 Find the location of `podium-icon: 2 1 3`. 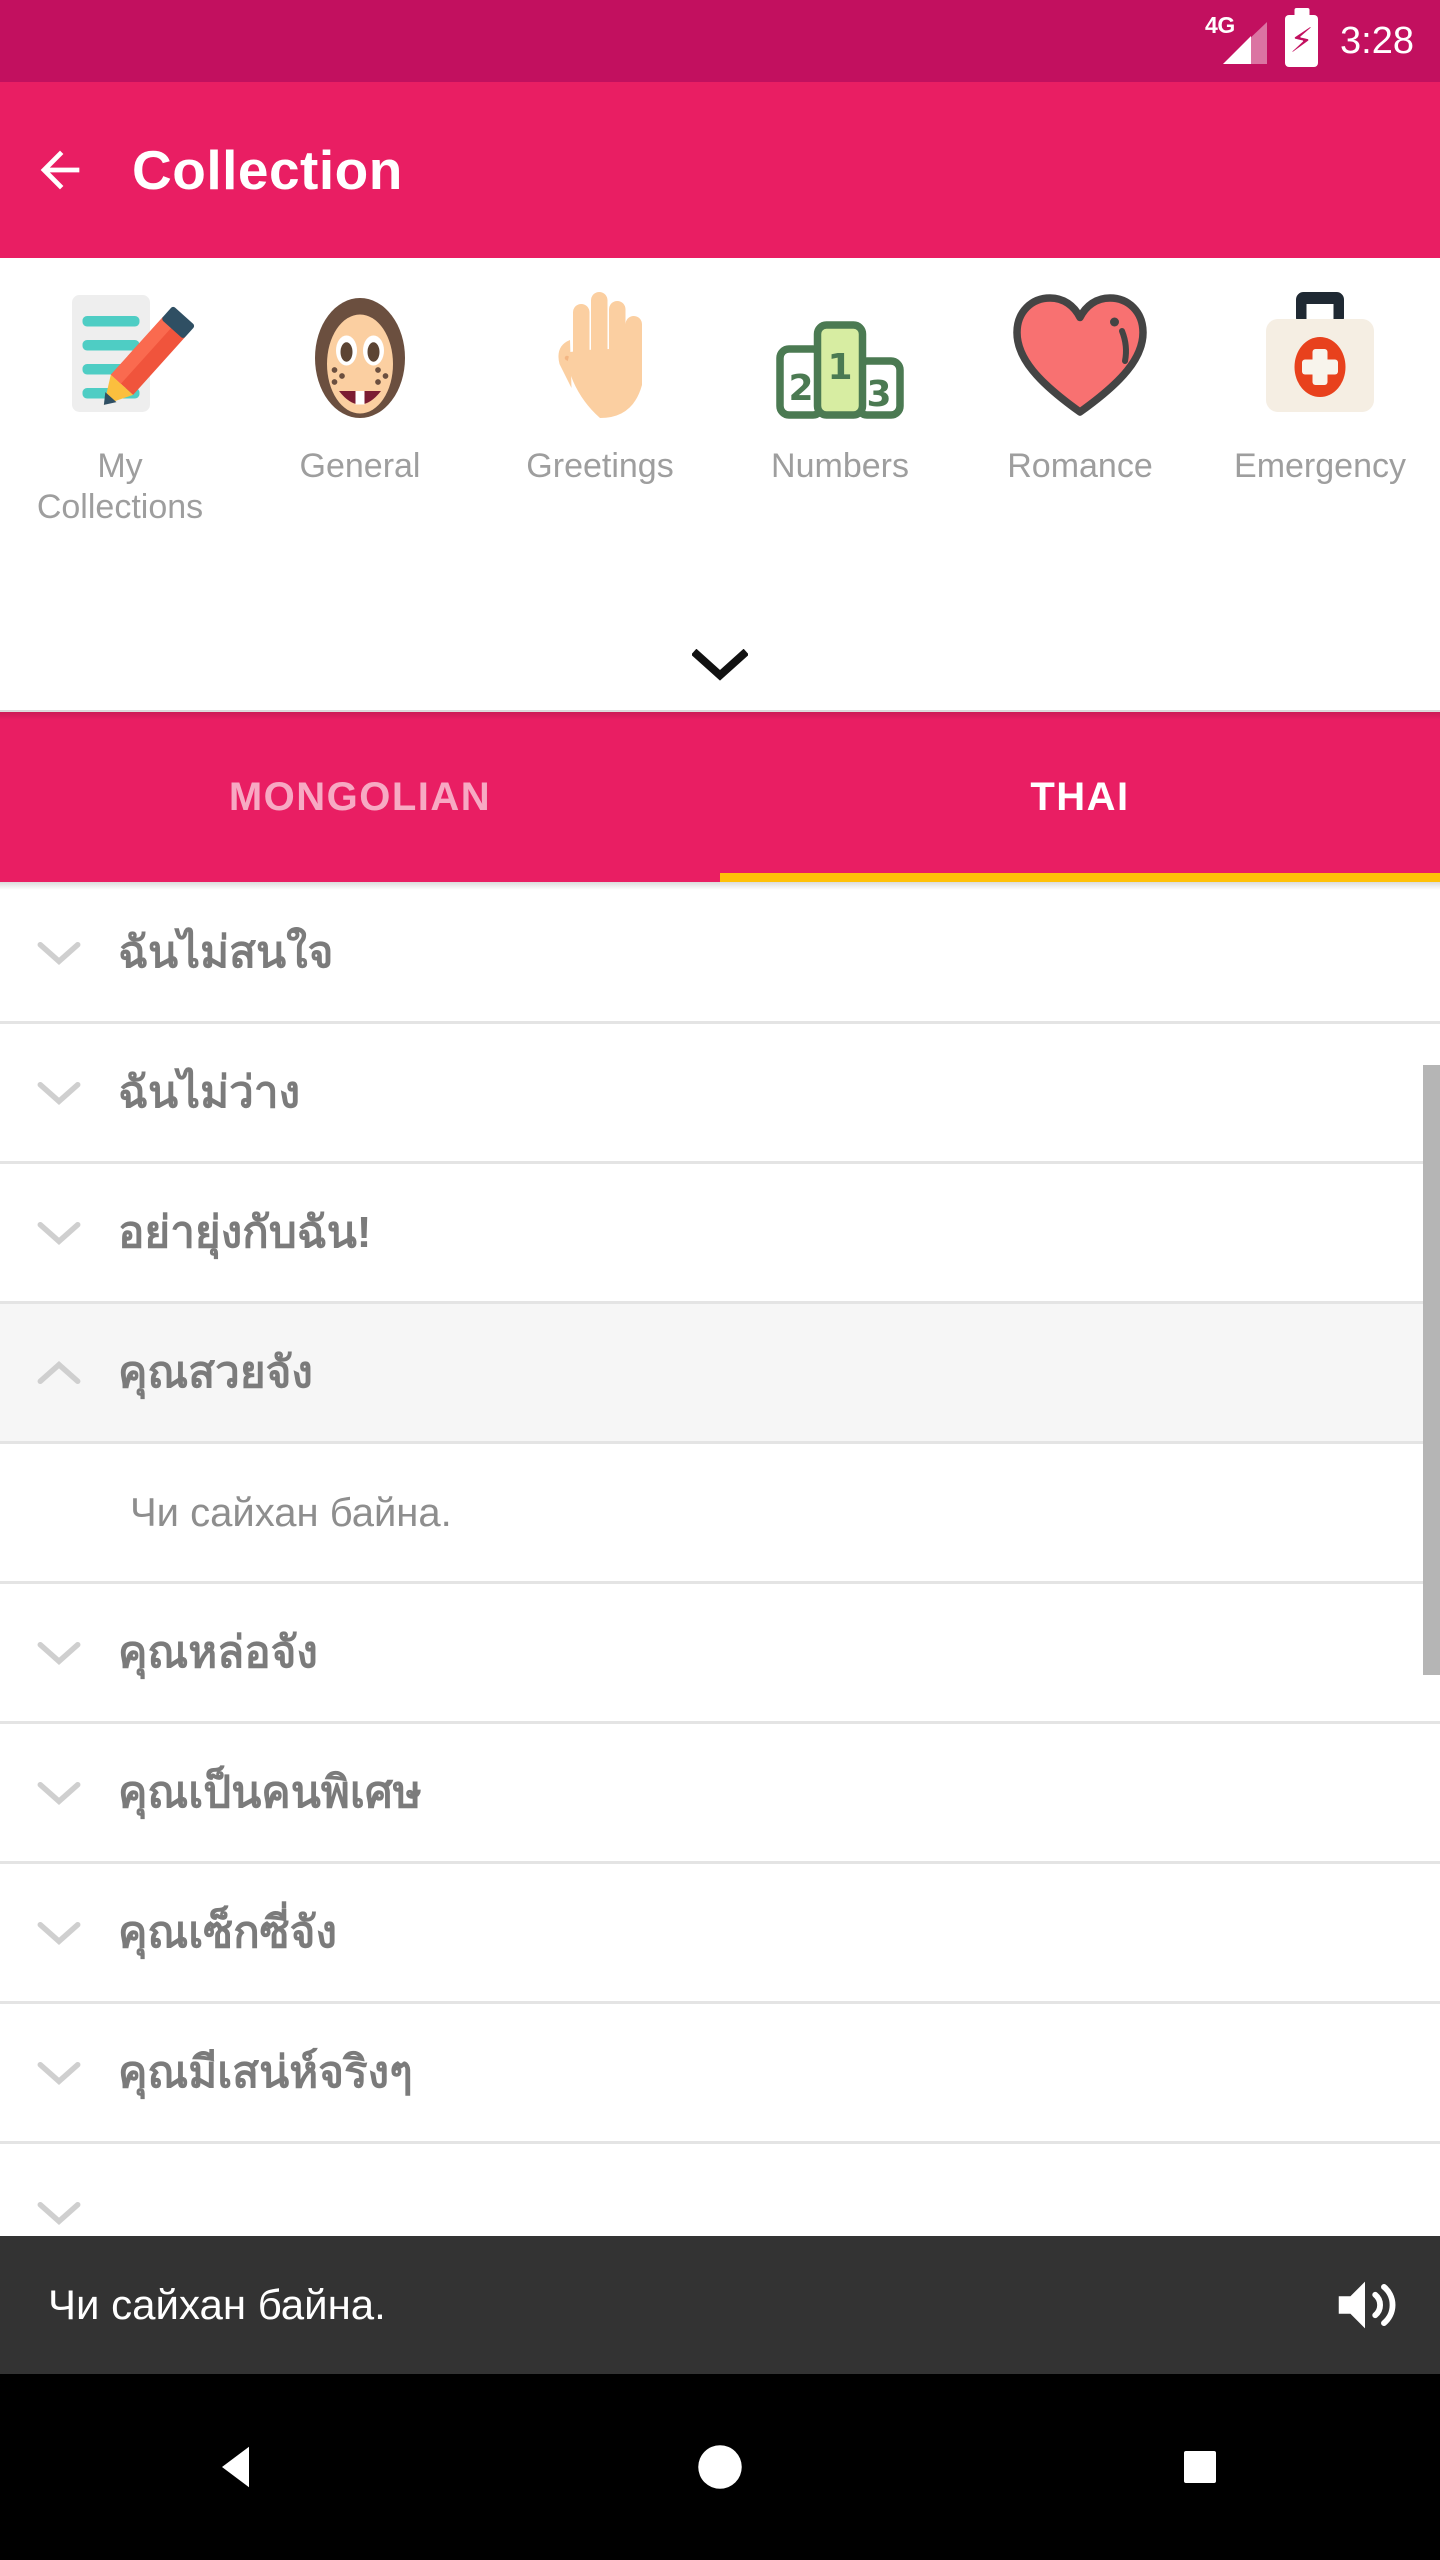

podium-icon: 2 1 3 is located at coordinates (840, 370).